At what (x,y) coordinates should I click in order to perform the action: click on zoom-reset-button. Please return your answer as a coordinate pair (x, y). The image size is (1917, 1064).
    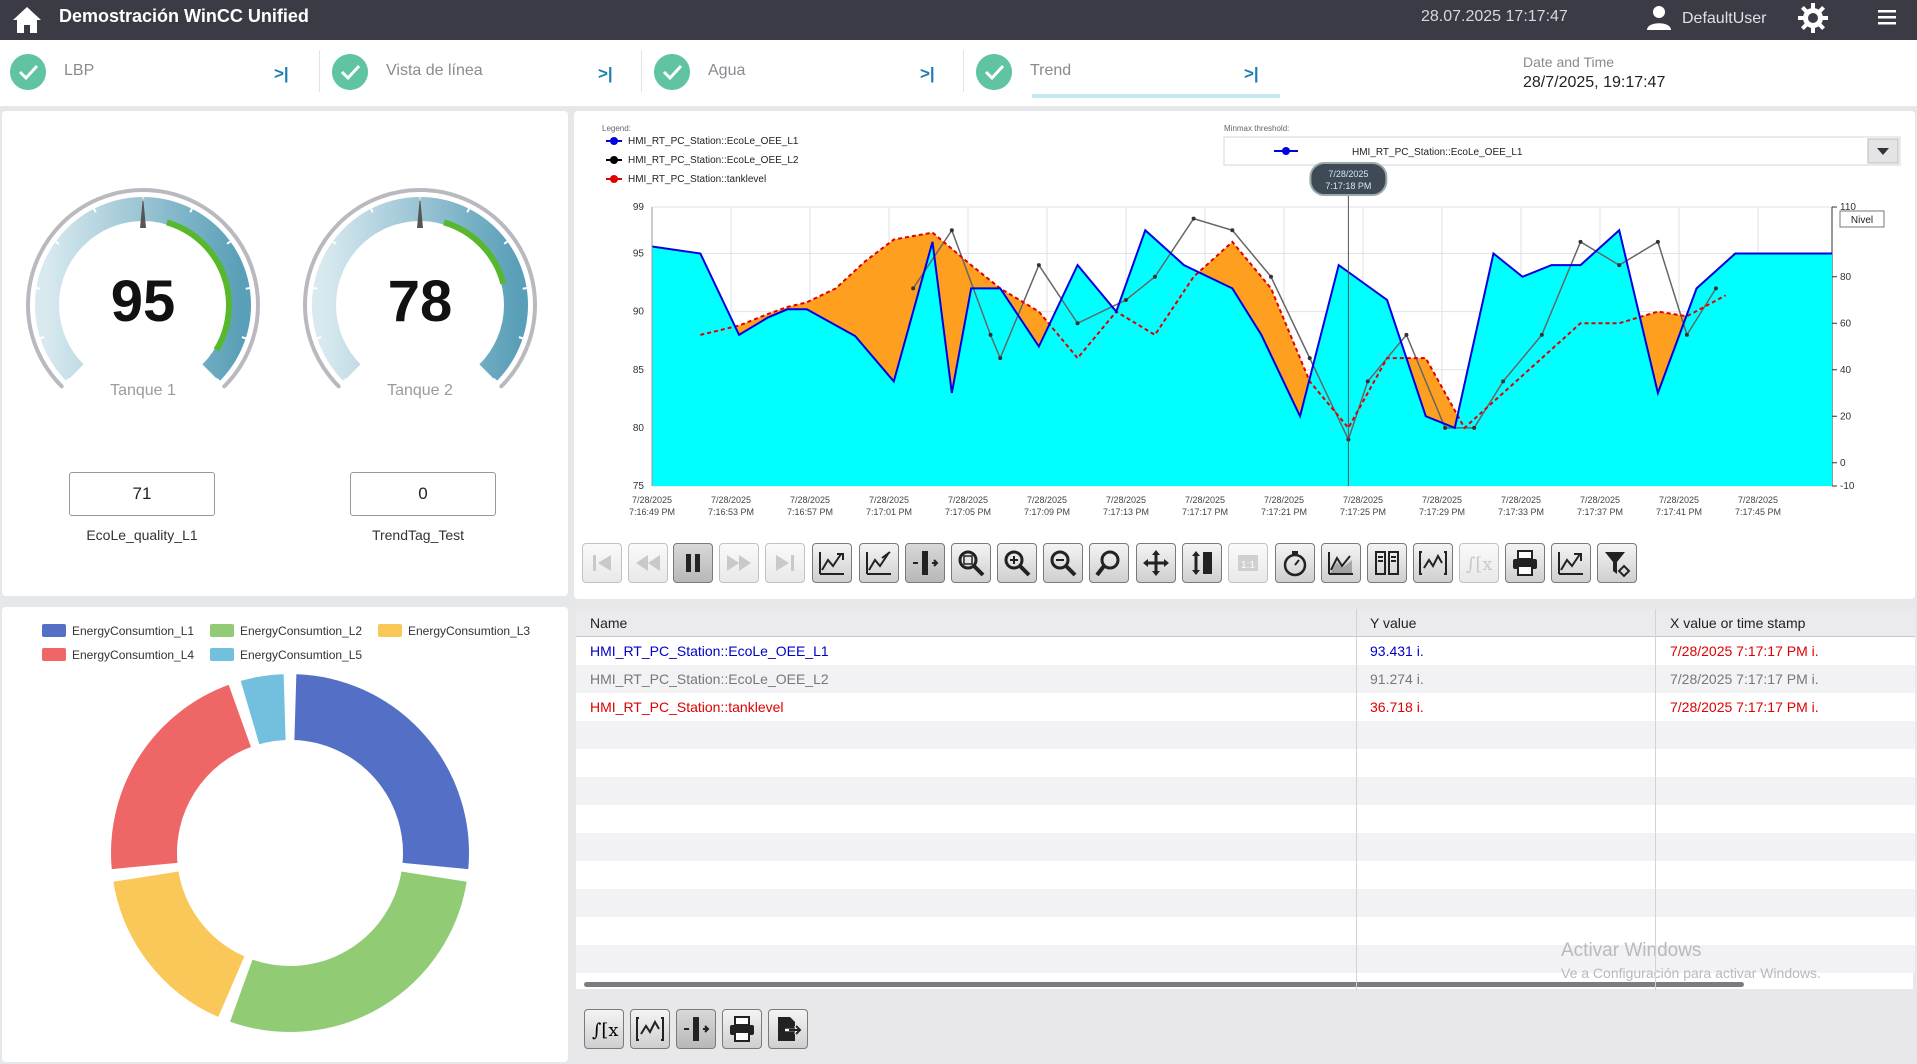
    Looking at the image, I should click on (1109, 563).